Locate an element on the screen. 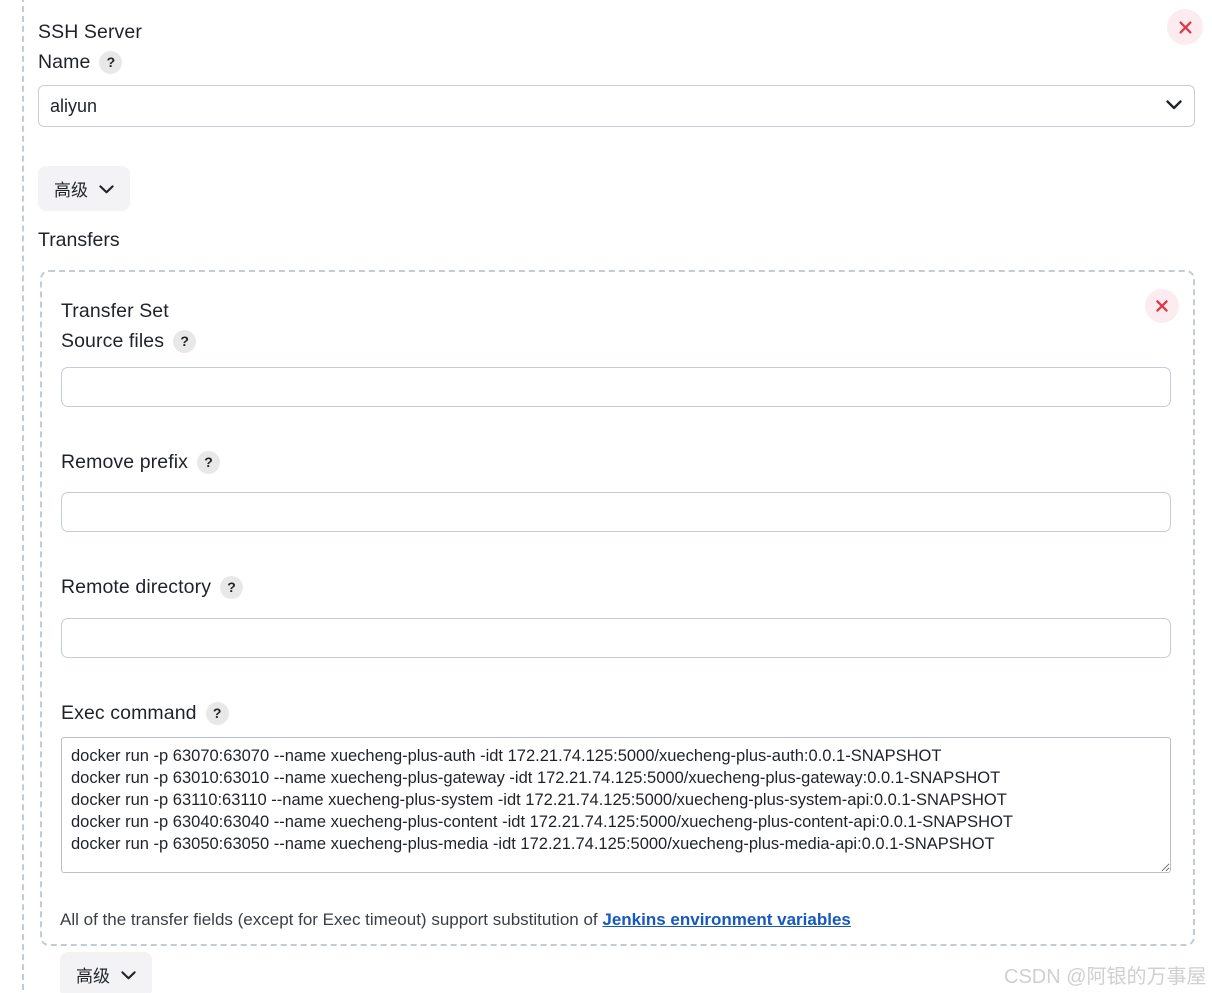 Image resolution: width=1212 pixels, height=993 pixels. ssh-server-name-select: aliyun is located at coordinates (616, 106).